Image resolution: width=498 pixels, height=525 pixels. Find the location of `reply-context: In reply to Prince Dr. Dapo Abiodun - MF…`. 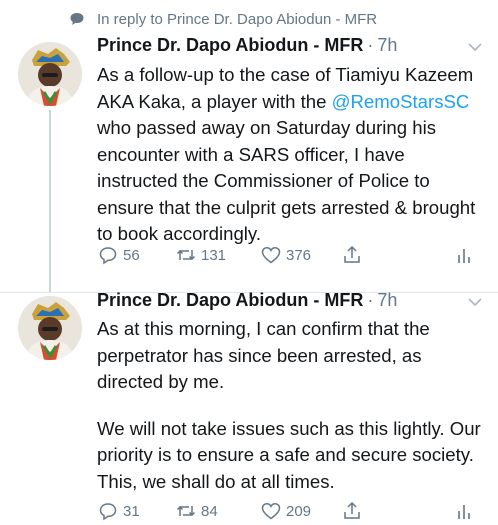

reply-context: In reply to Prince Dr. Dapo Abiodun - MF… is located at coordinates (223, 19).